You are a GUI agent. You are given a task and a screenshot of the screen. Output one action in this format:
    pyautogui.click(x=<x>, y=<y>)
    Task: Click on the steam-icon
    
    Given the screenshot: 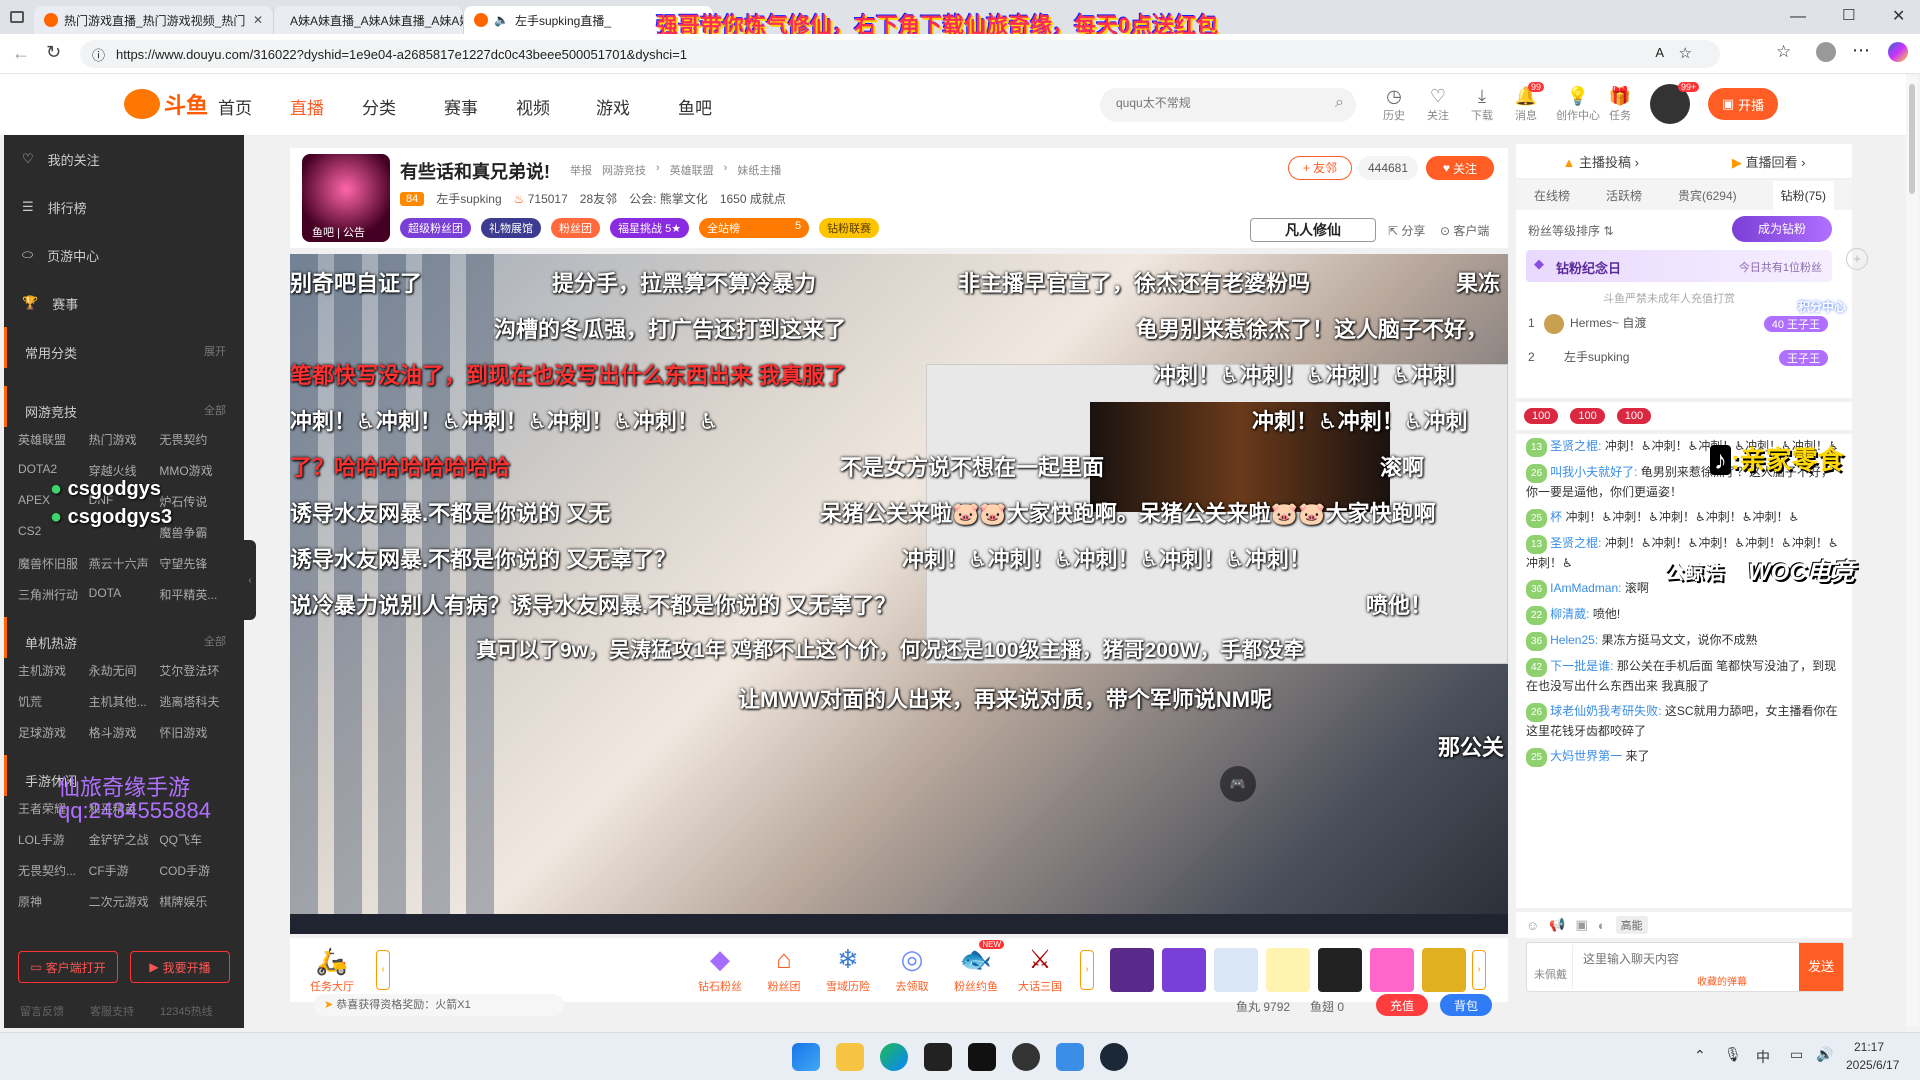 What is the action you would take?
    pyautogui.click(x=1114, y=1057)
    